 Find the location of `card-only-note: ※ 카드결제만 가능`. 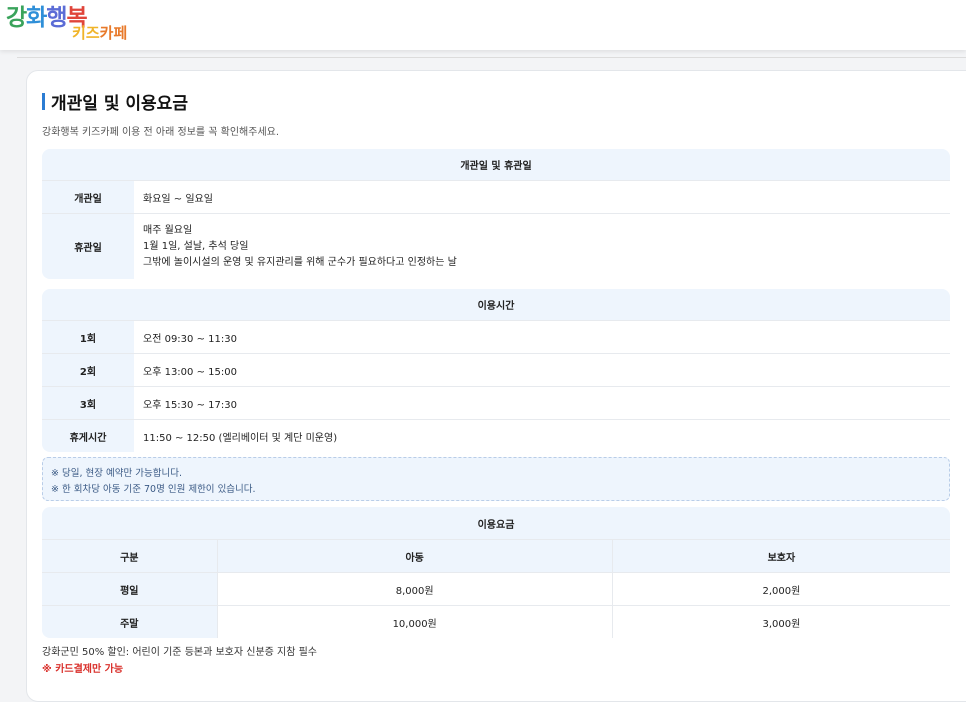

card-only-note: ※ 카드결제만 가능 is located at coordinates (83, 669).